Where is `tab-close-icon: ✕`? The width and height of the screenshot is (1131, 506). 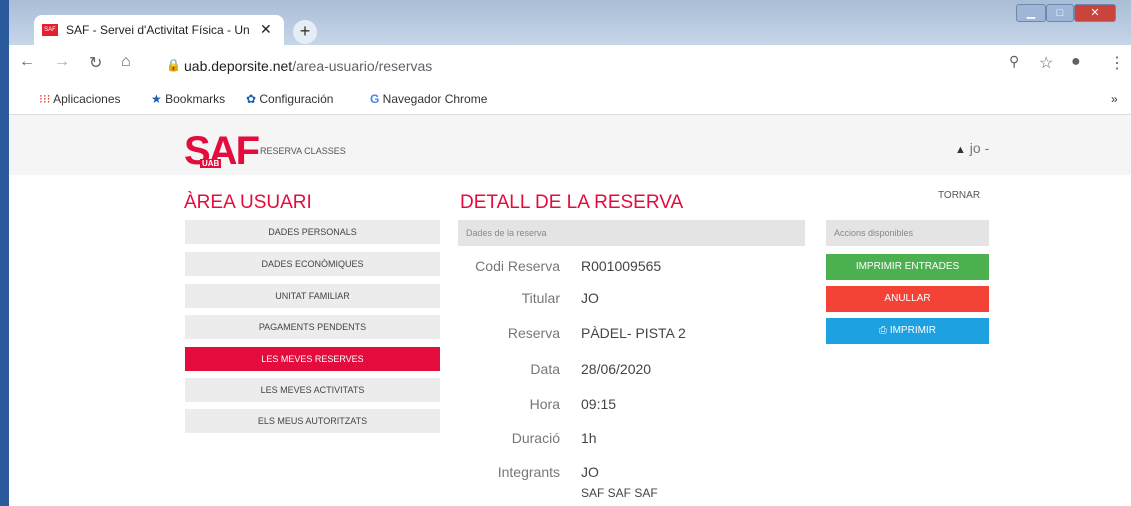
tab-close-icon: ✕ is located at coordinates (266, 29).